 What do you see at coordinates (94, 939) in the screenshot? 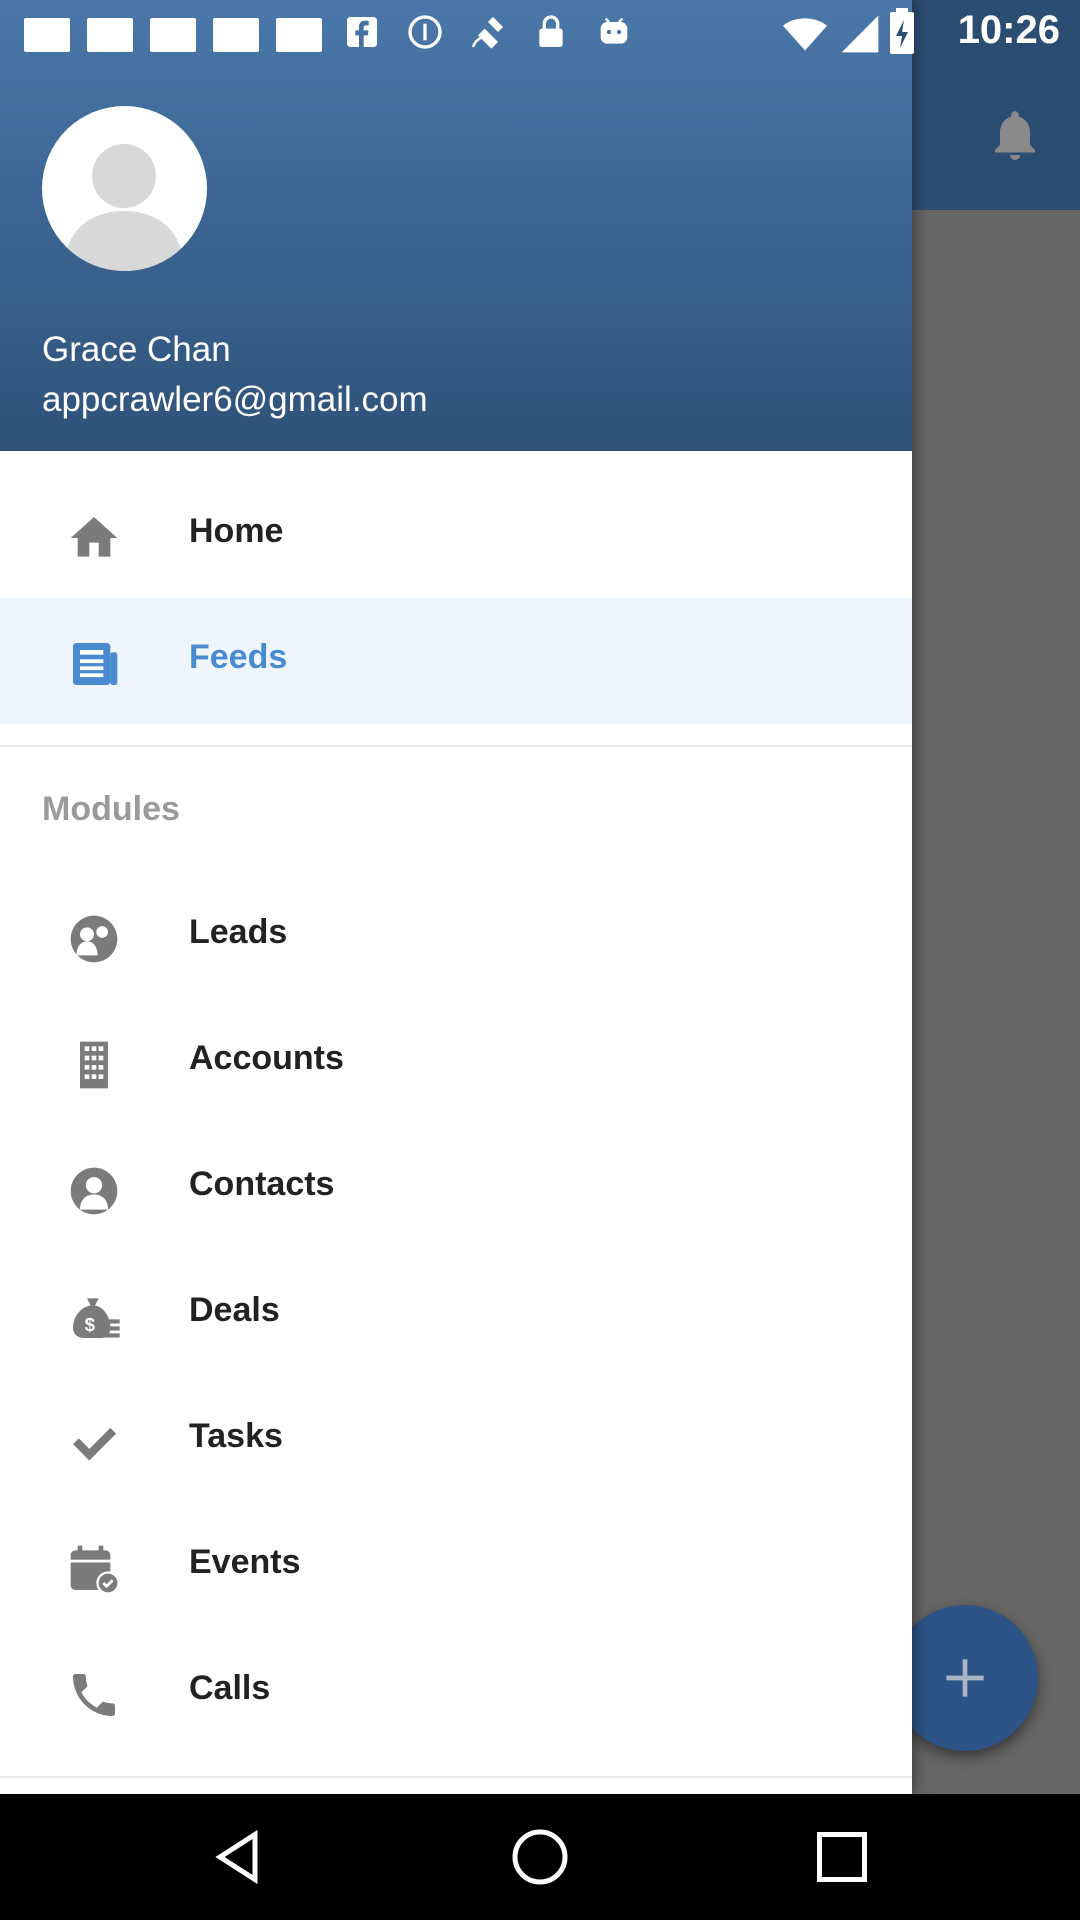
I see `leads-icon` at bounding box center [94, 939].